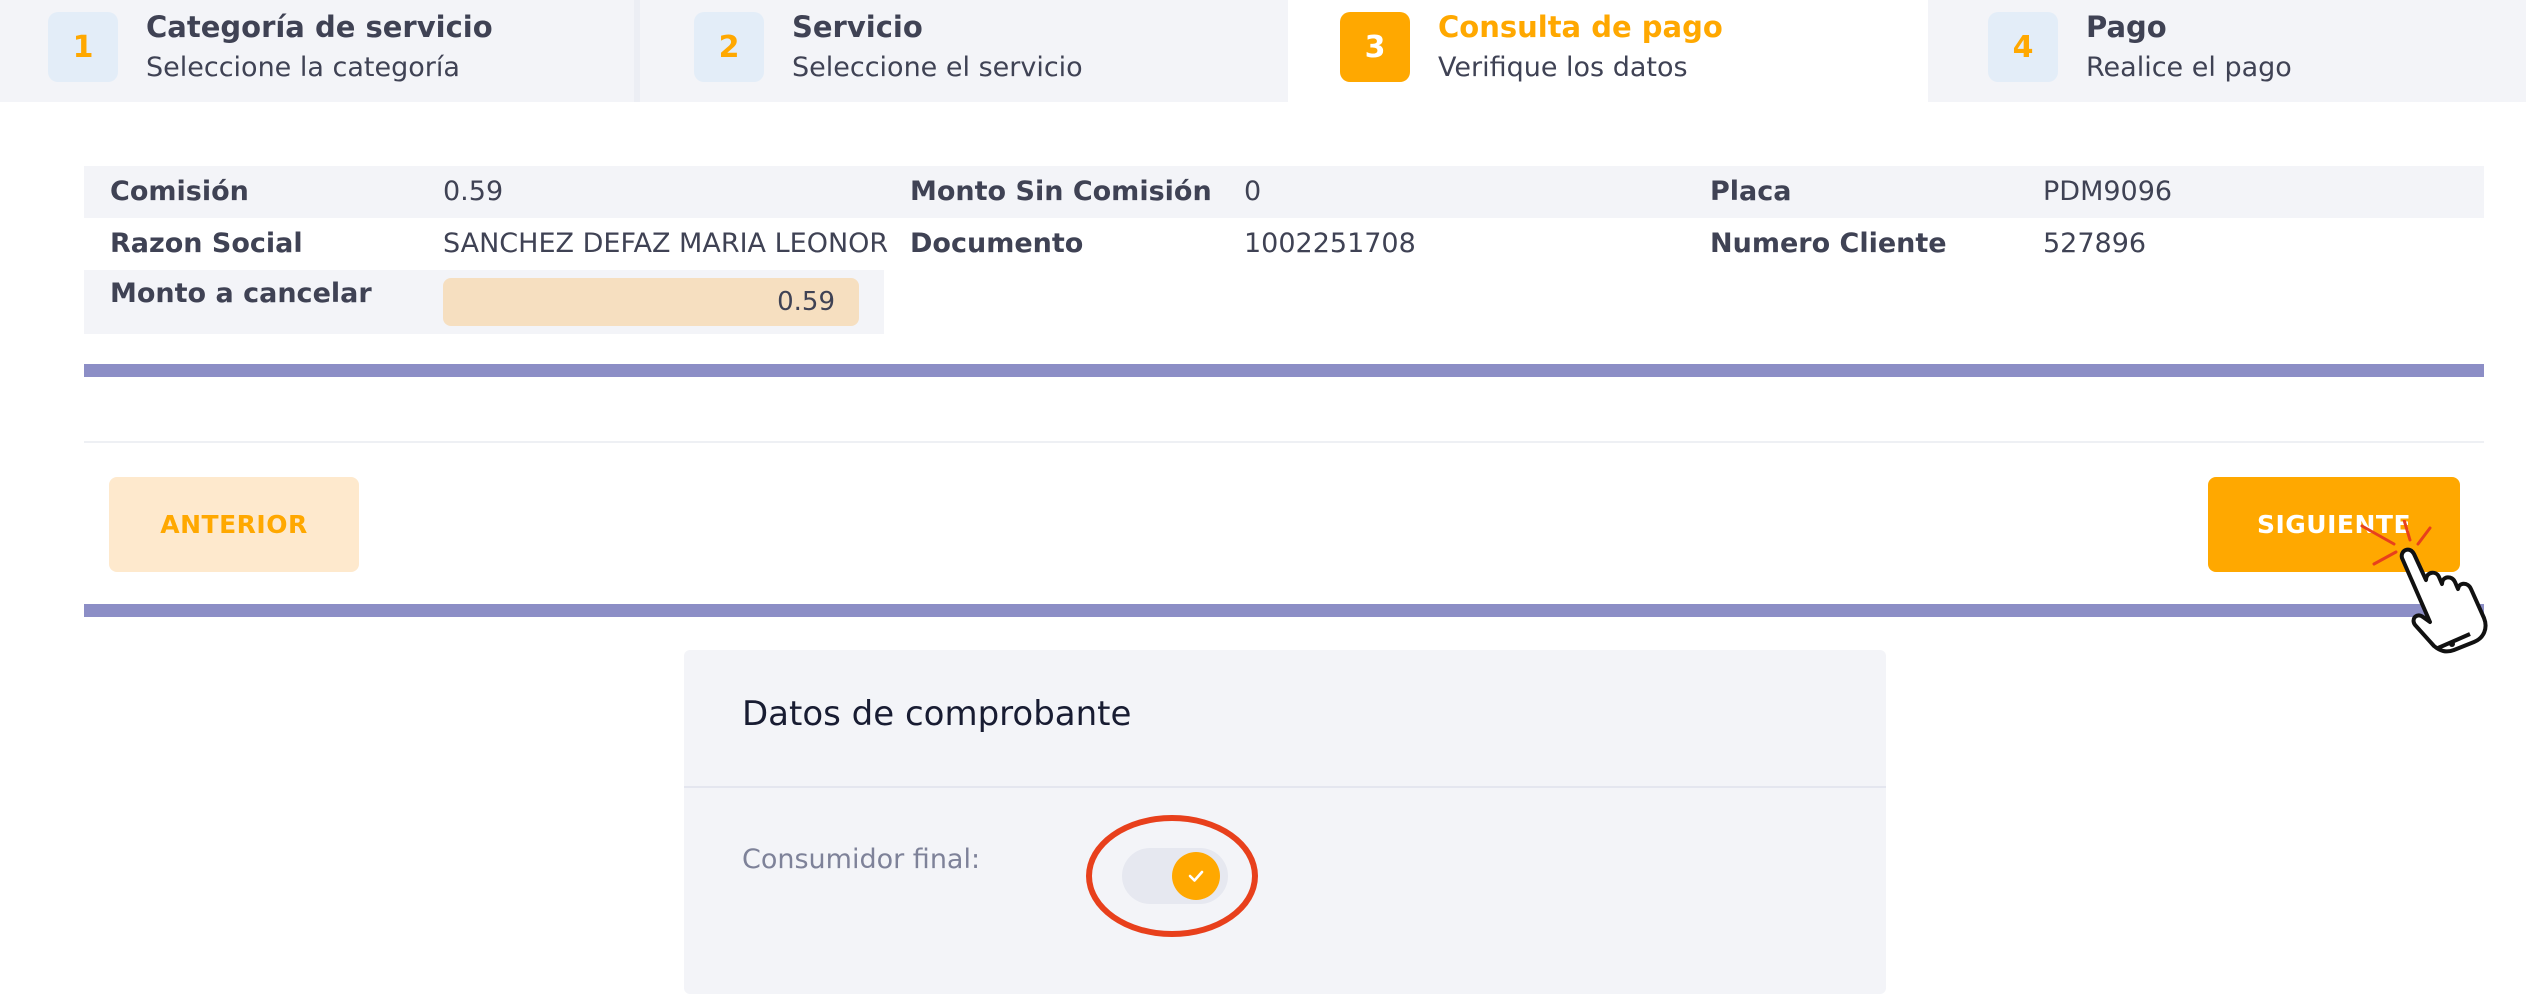 This screenshot has width=2526, height=994. Describe the element at coordinates (2095, 243) in the screenshot. I see `numero-cliente-value: 527896` at that location.